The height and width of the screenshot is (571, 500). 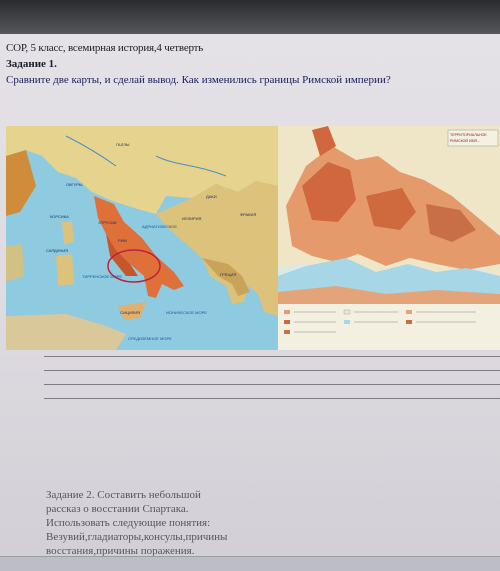 I want to click on task-2-line: Везувий,гладиаторы,консулы,причины, so click(x=137, y=537).